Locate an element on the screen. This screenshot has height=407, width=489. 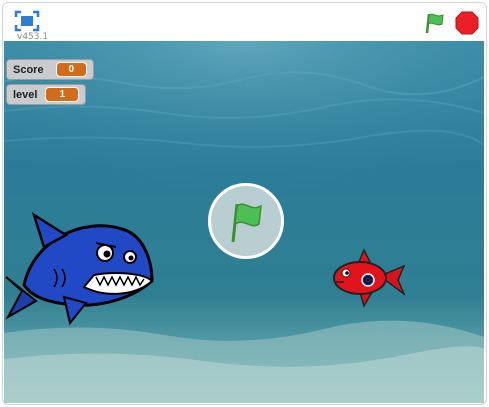
fullscreen-icon is located at coordinates (27, 21).